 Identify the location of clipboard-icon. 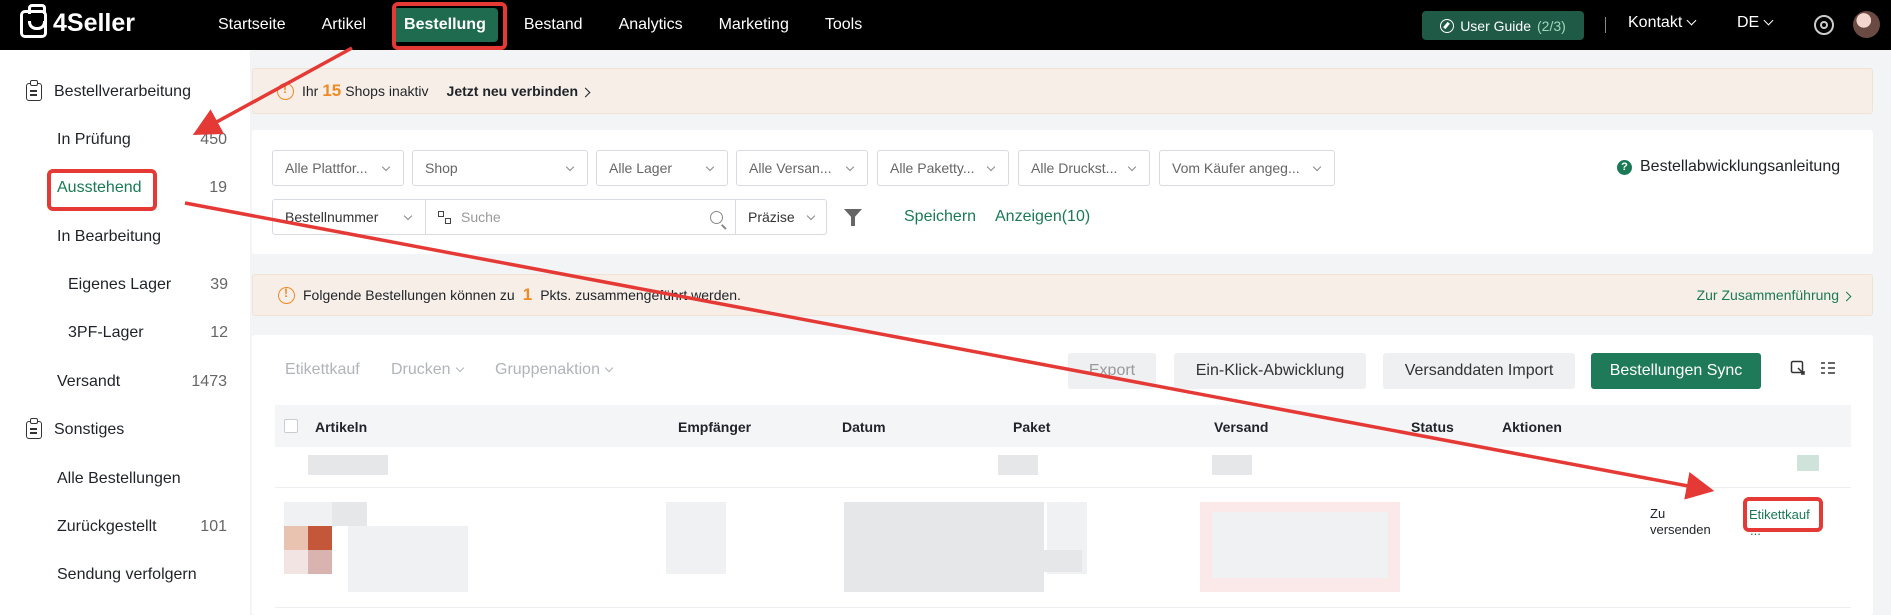
(34, 428).